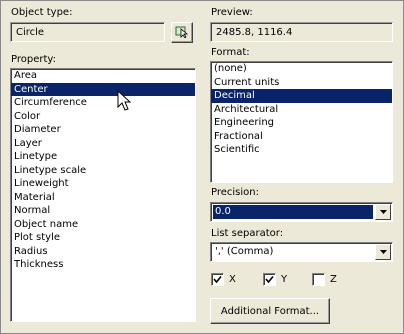  I want to click on property-list-item: Linetype, so click(103, 157).